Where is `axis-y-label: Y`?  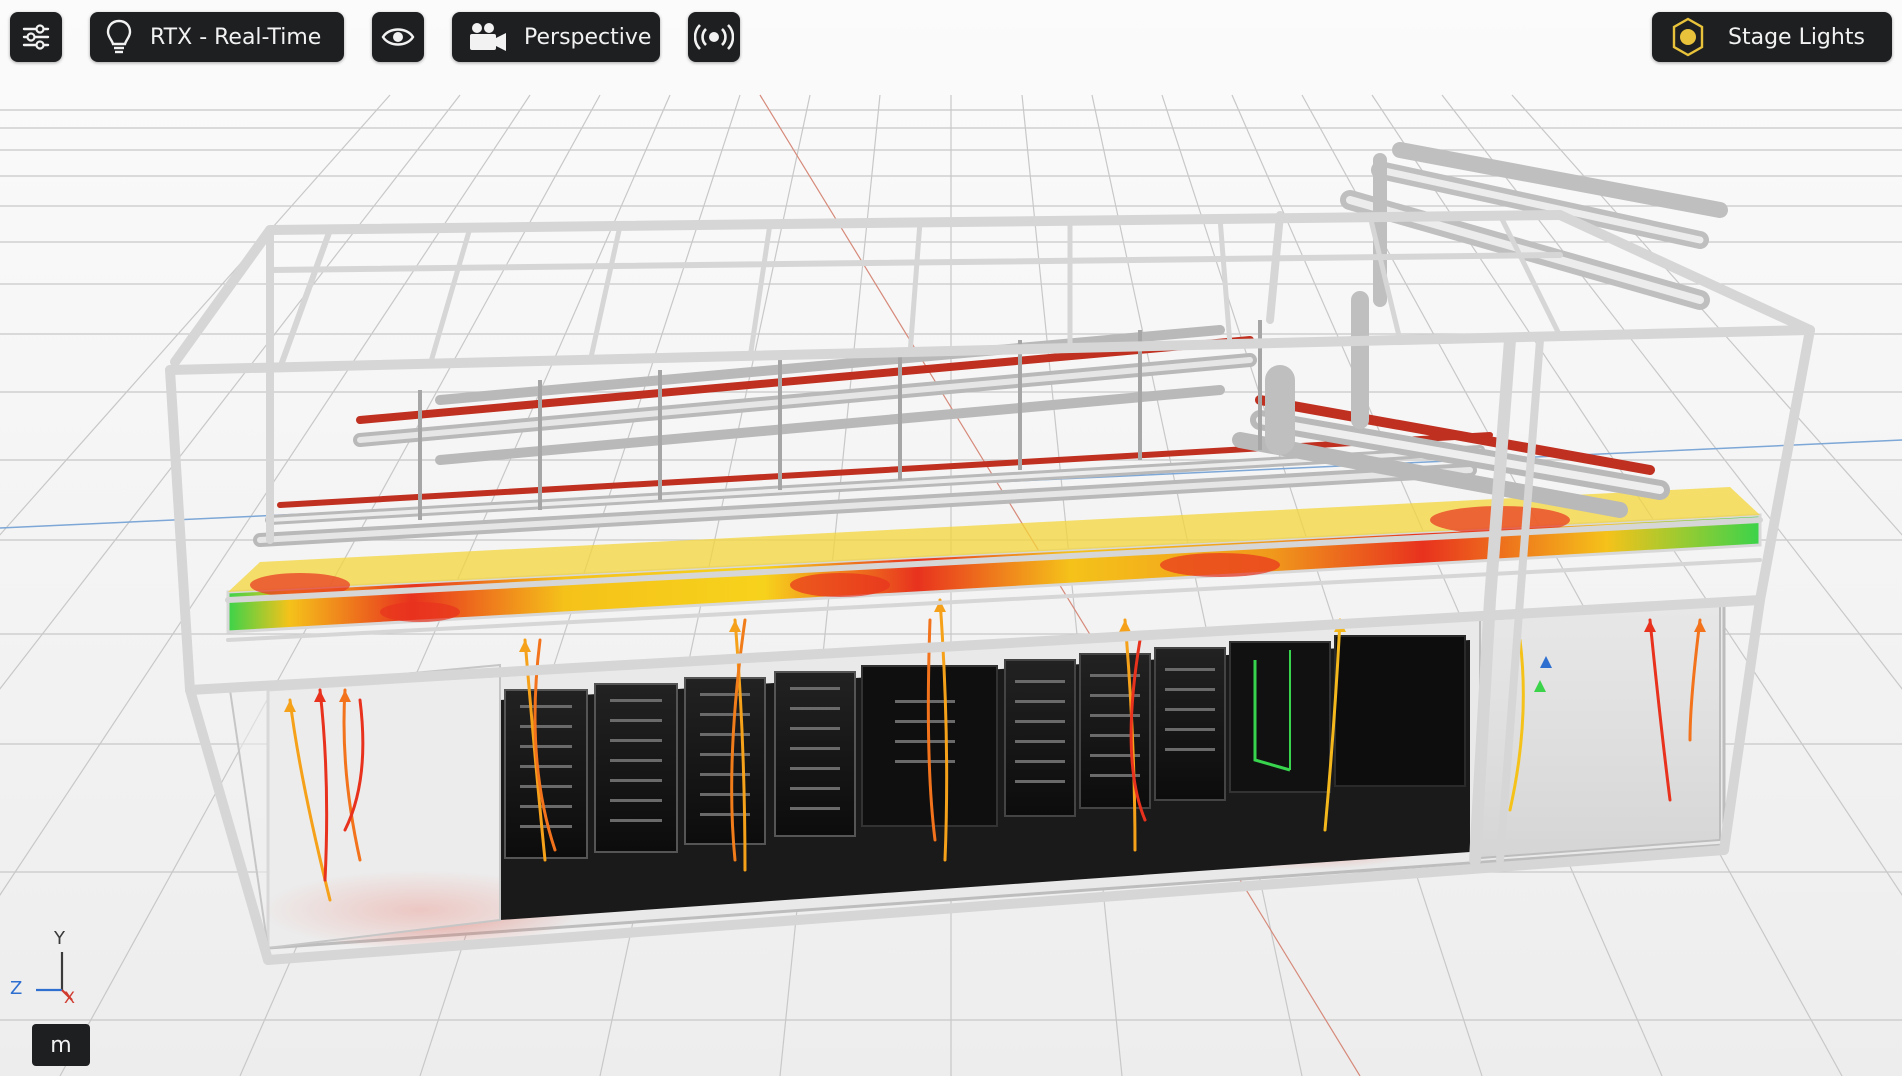
axis-y-label: Y is located at coordinates (59, 938).